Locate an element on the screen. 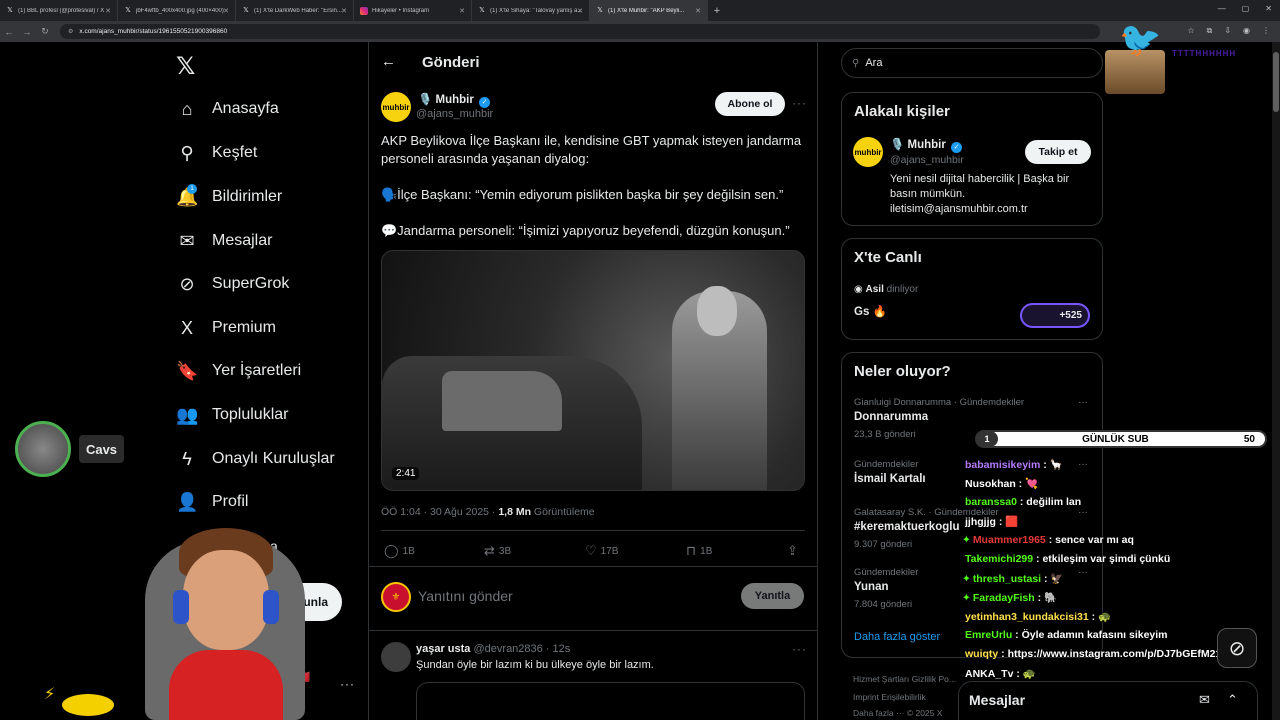 The image size is (1280, 720). author-handle: @ajans_muhbir is located at coordinates (454, 114).